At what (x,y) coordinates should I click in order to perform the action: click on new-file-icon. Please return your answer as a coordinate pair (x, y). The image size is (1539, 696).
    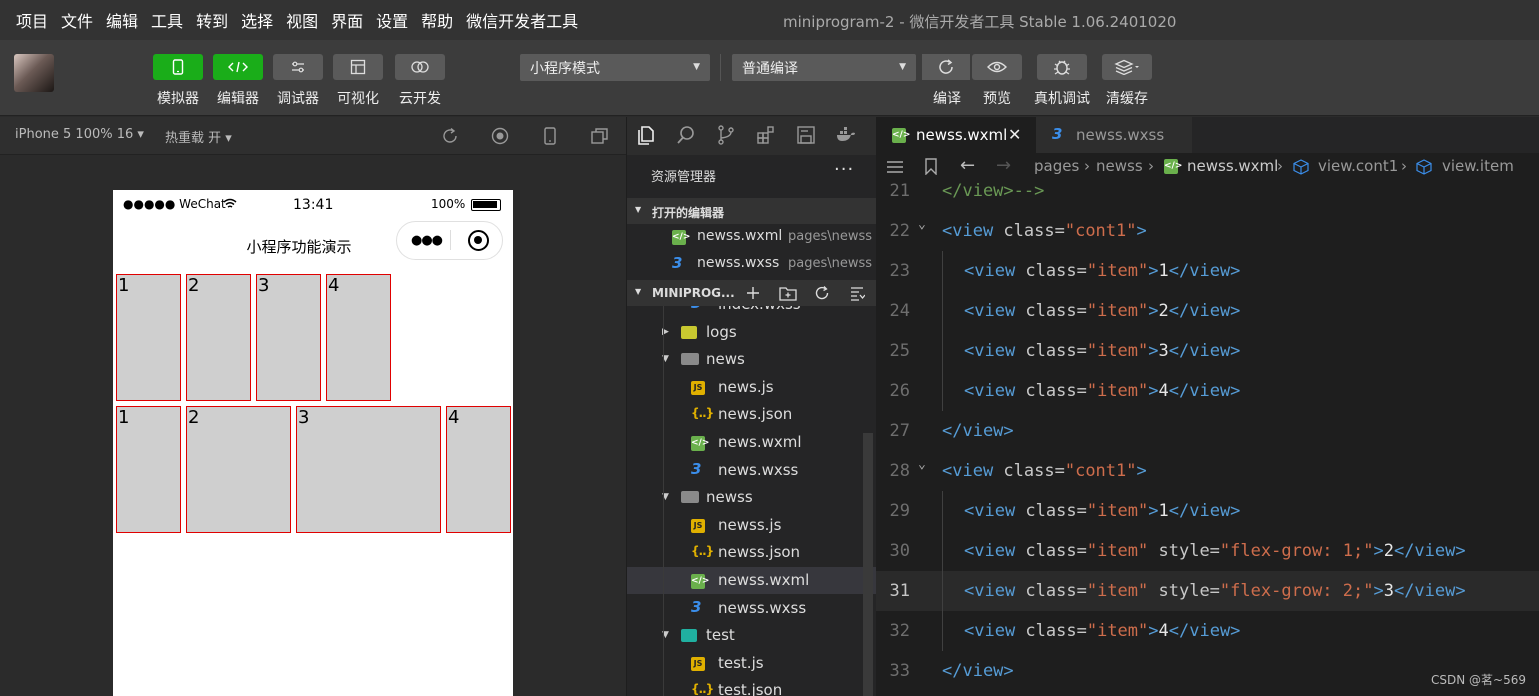
    Looking at the image, I should click on (753, 293).